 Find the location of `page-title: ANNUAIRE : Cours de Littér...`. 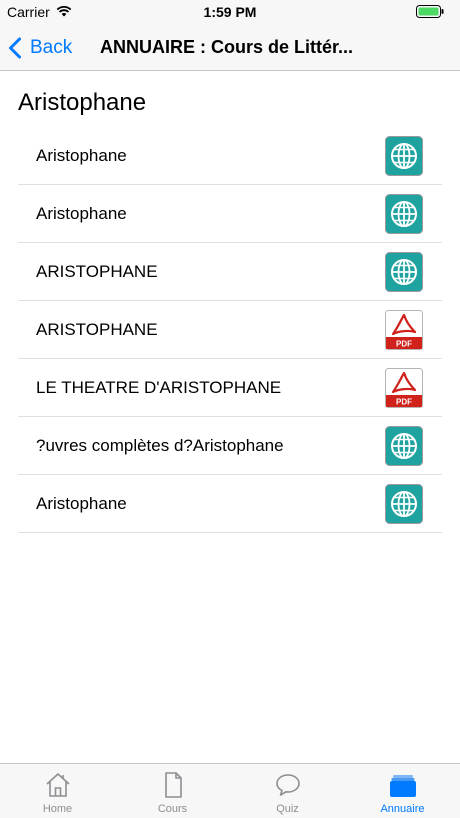

page-title: ANNUAIRE : Cours de Littér... is located at coordinates (227, 47).